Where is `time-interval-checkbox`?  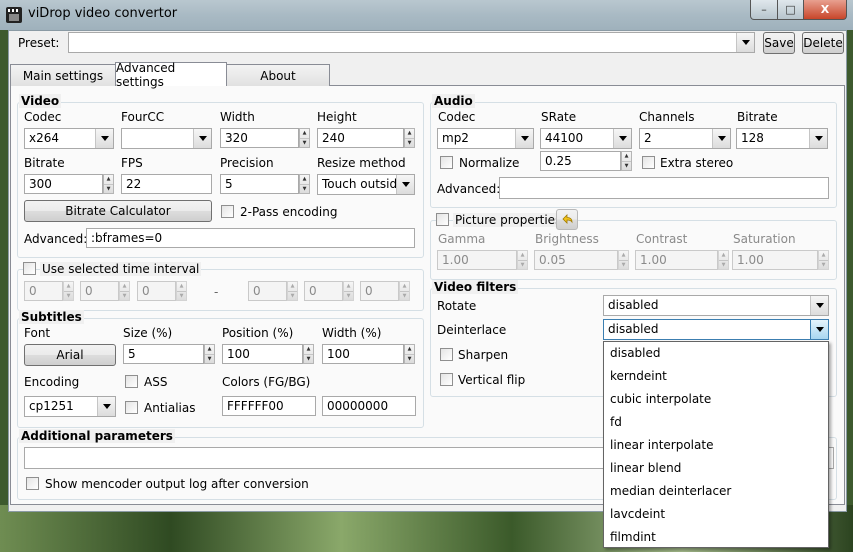
time-interval-checkbox is located at coordinates (29, 268).